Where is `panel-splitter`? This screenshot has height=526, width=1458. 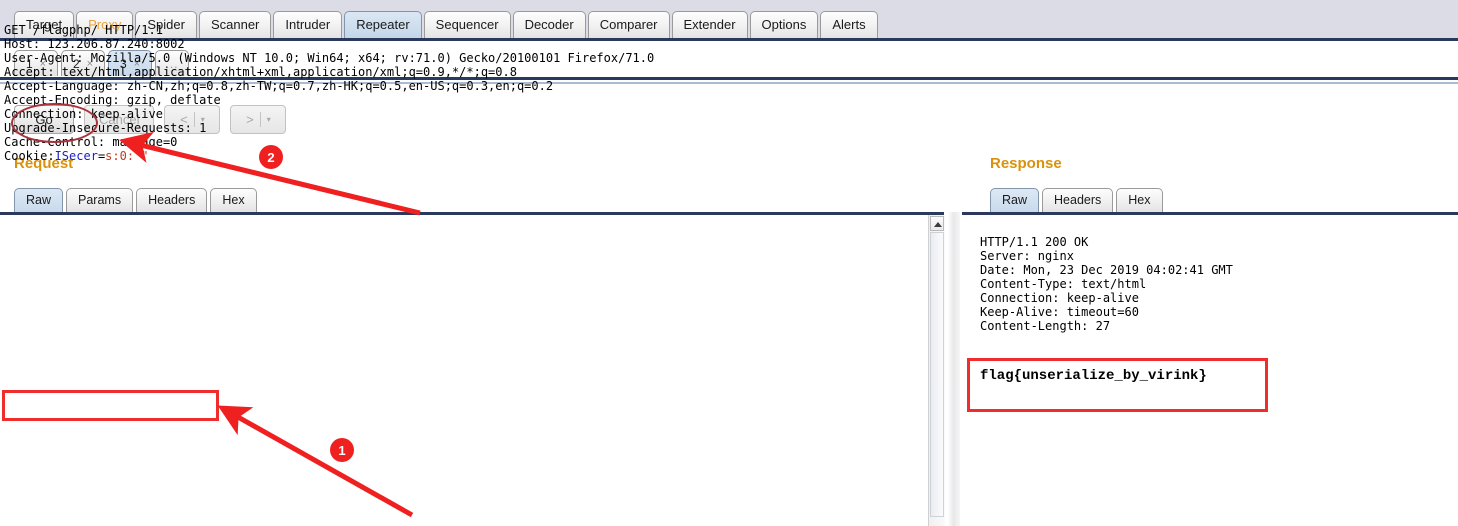 panel-splitter is located at coordinates (954, 369).